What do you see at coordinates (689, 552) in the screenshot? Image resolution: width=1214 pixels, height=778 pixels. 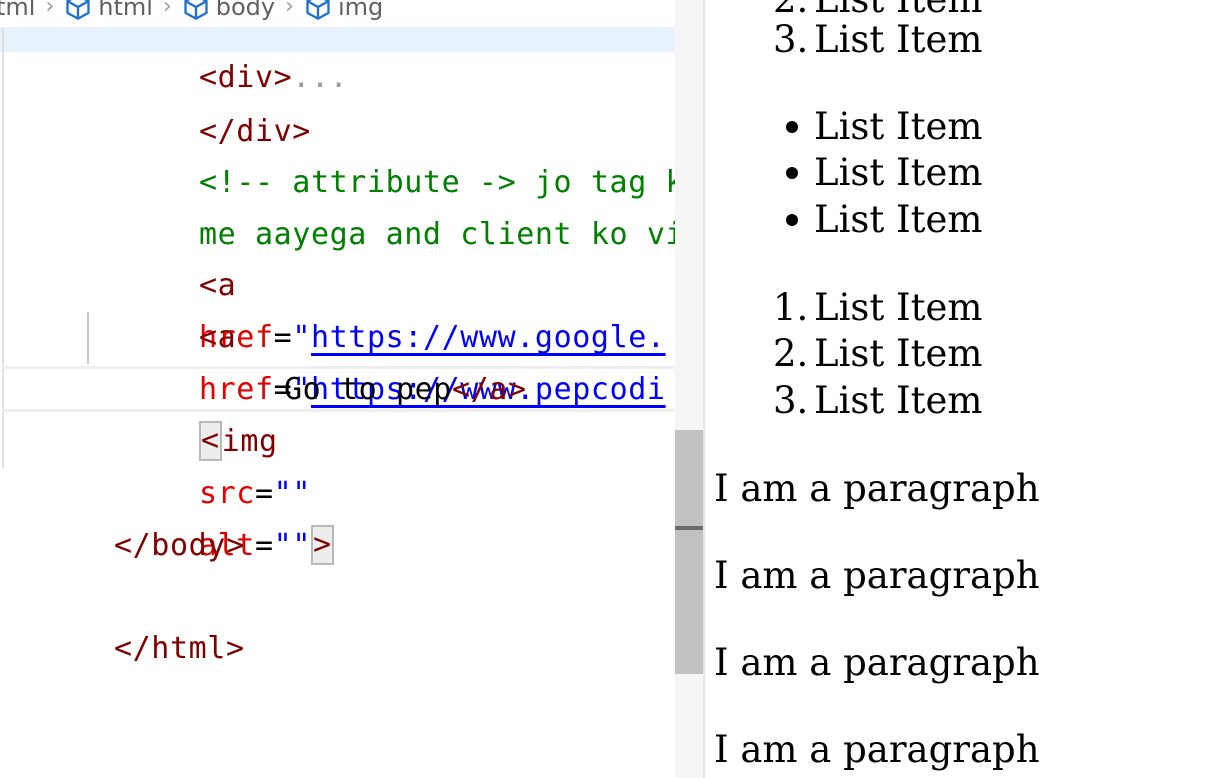 I see `editor-scrollbar-thumb` at bounding box center [689, 552].